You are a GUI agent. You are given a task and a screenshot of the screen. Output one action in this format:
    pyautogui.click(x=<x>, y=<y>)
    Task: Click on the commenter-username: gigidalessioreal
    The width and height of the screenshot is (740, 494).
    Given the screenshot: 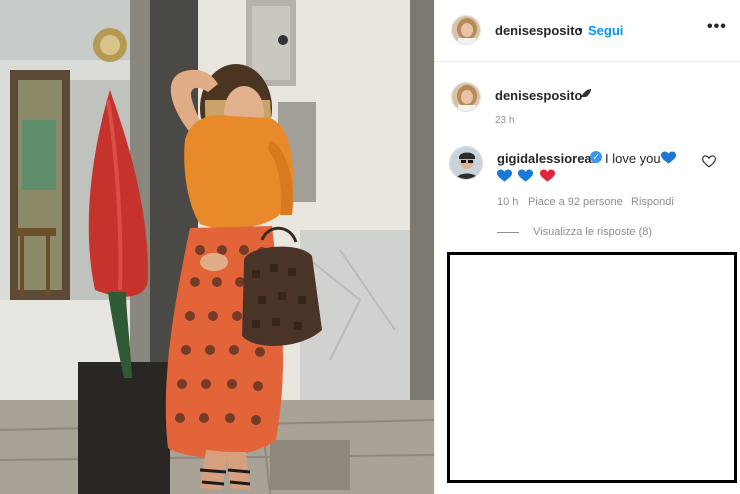 What is the action you would take?
    pyautogui.click(x=546, y=158)
    